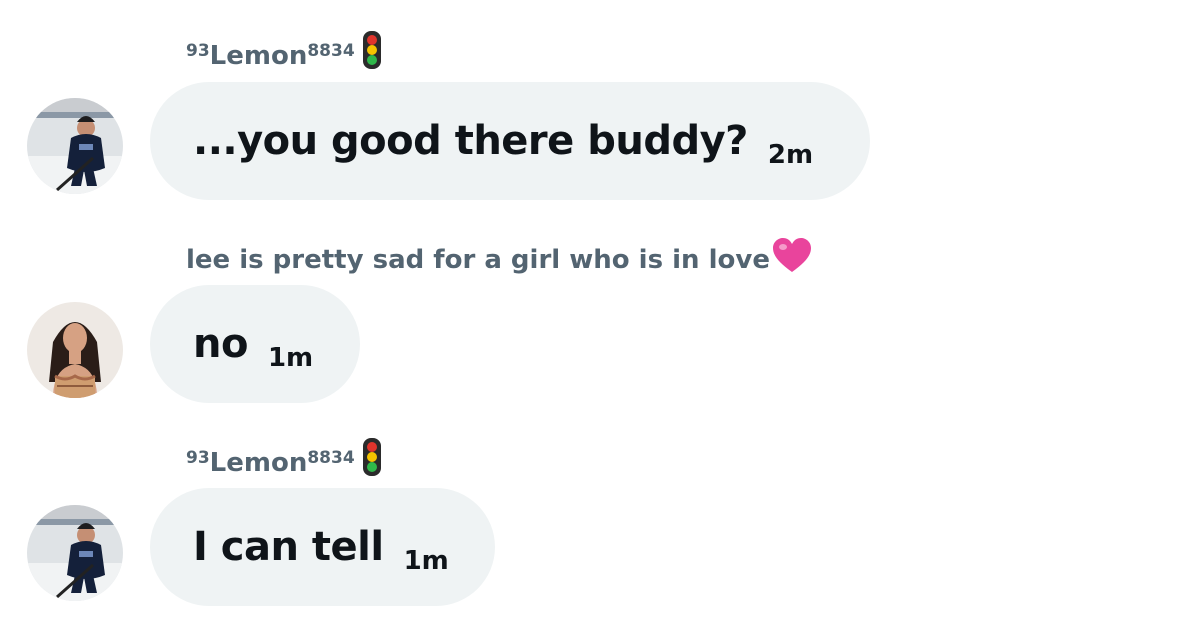 Image resolution: width=1179 pixels, height=630 pixels. I want to click on woman-avatar, so click(75, 350).